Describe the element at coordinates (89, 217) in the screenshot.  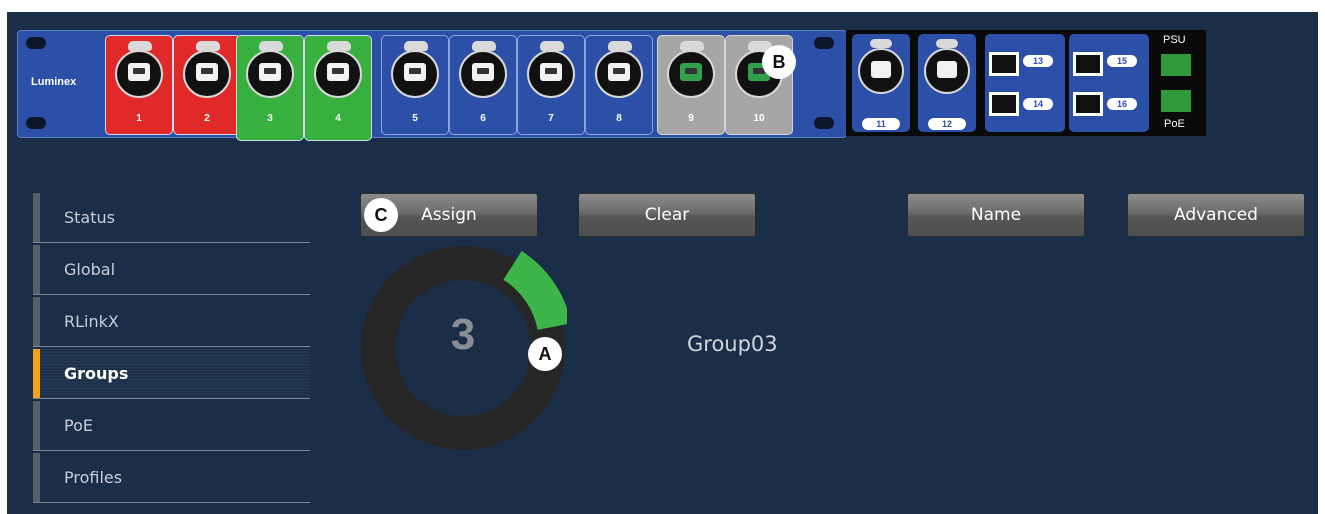
I see `sidebar-item-label: Status` at that location.